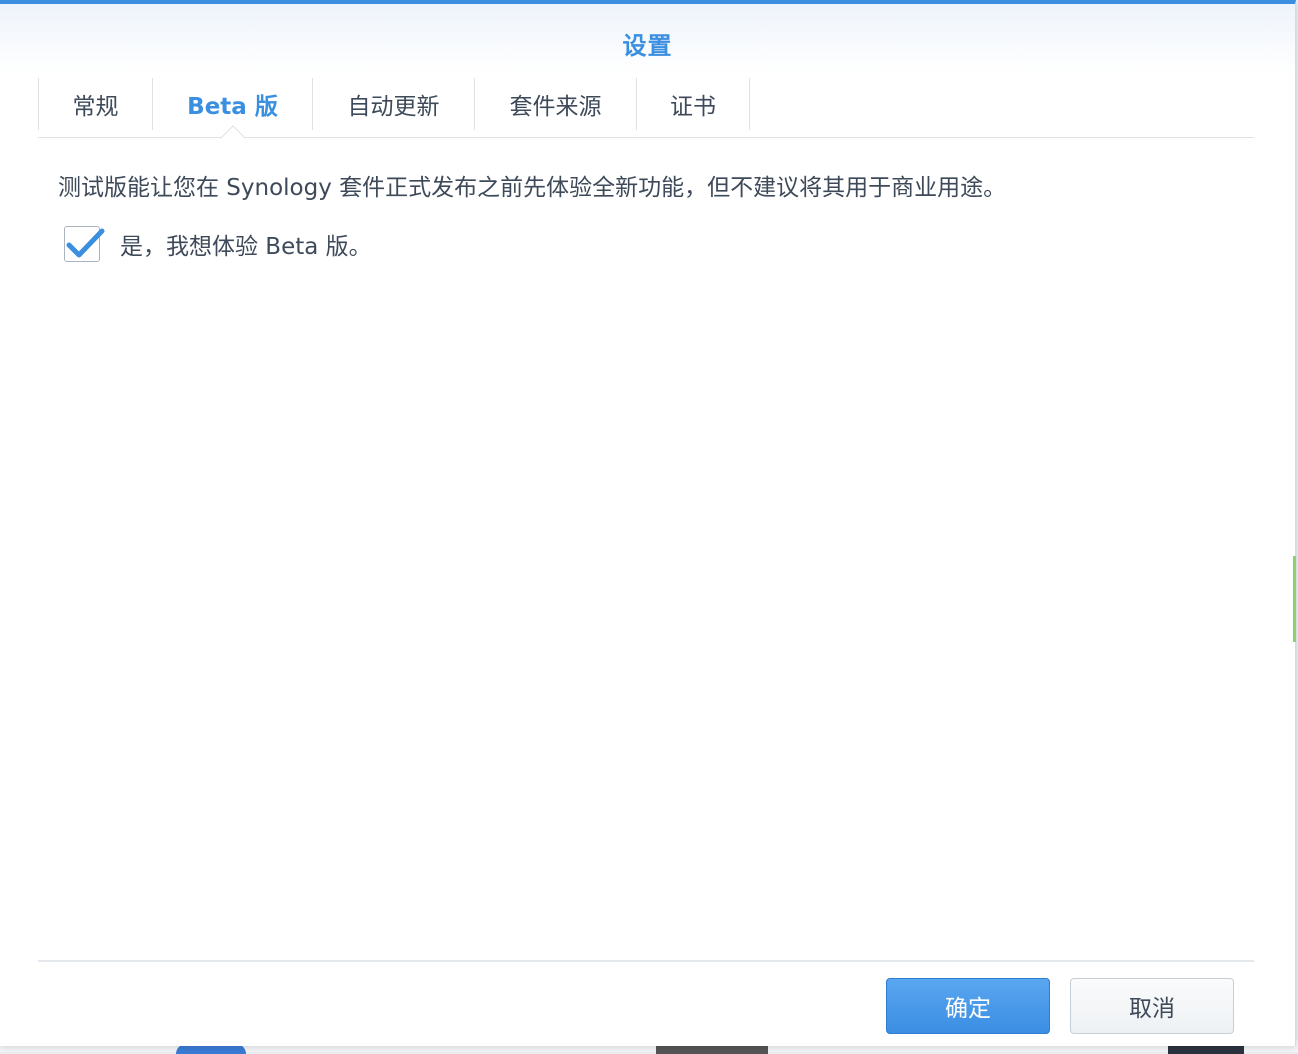 The height and width of the screenshot is (1054, 1298). I want to click on tab-package-sources: 套件来源, so click(555, 104).